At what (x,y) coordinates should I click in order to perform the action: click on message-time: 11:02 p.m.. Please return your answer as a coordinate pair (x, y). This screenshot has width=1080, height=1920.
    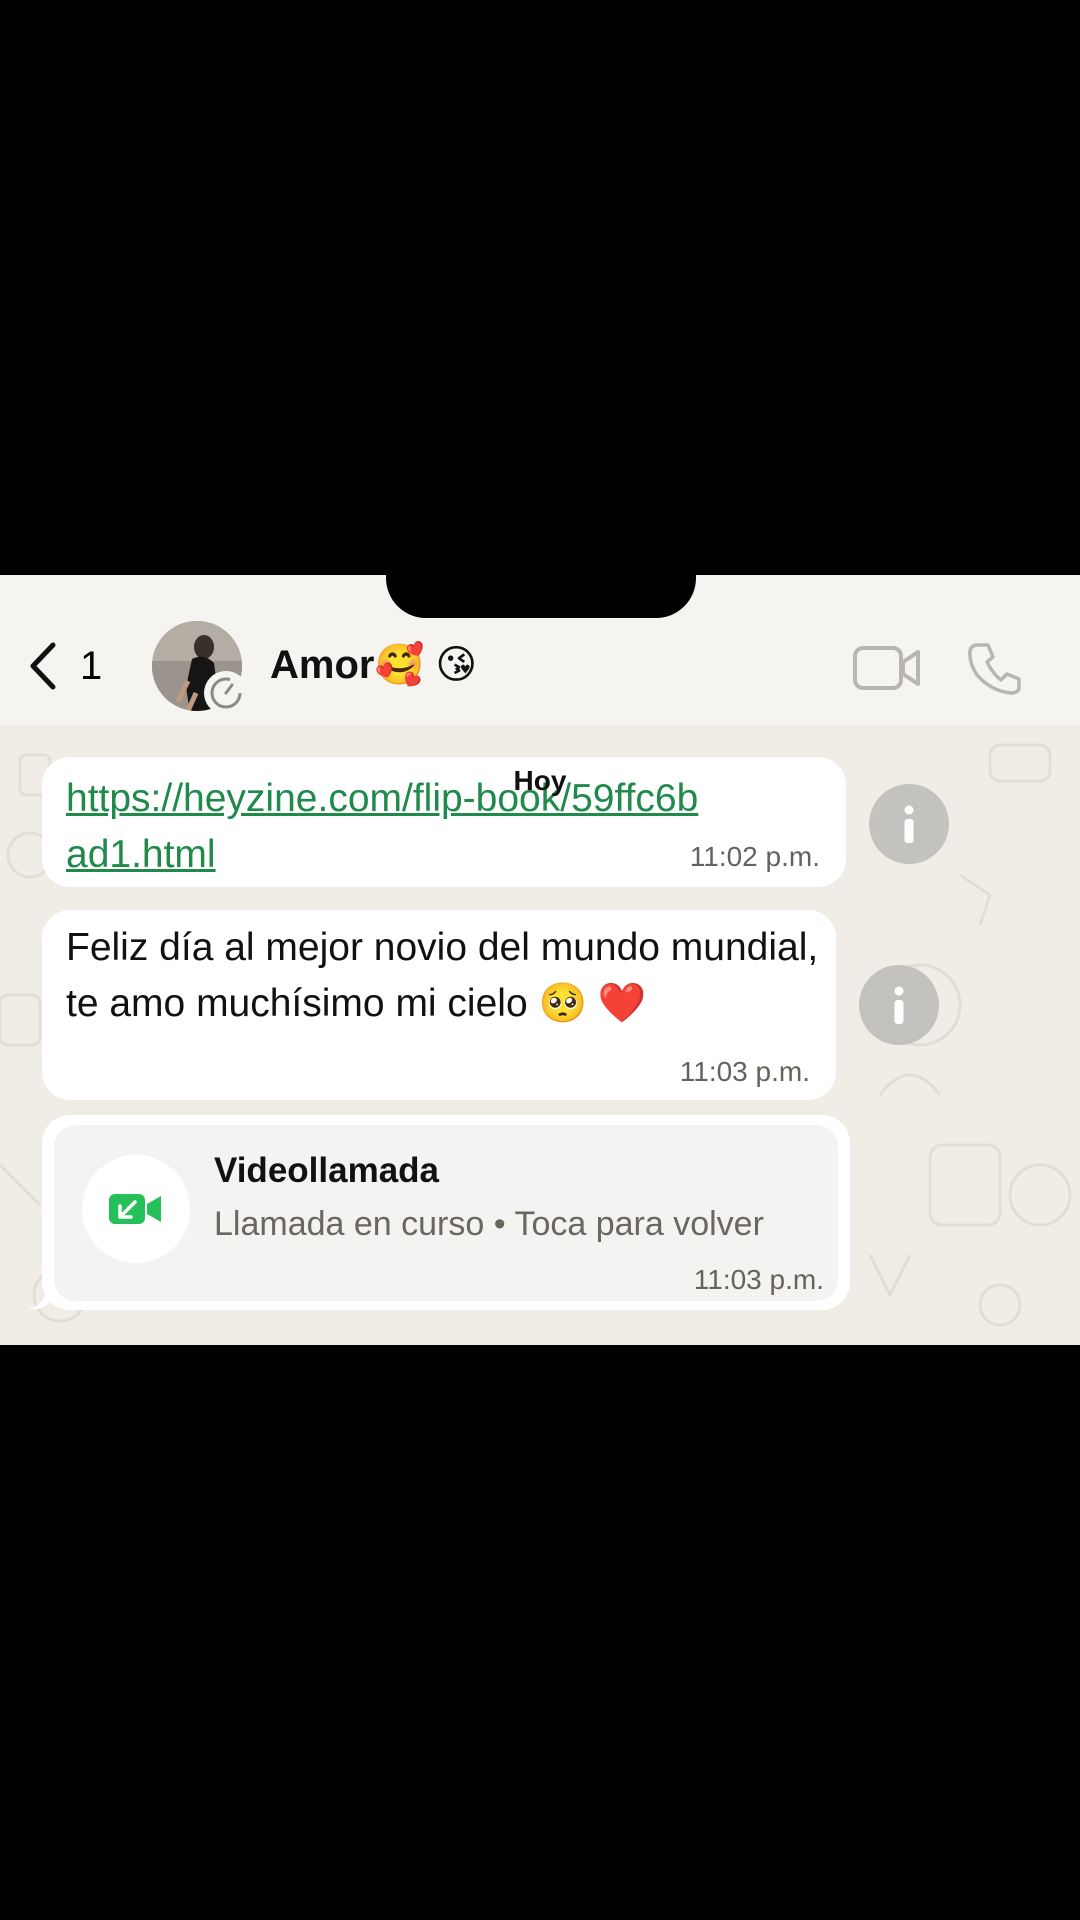
    Looking at the image, I should click on (754, 856).